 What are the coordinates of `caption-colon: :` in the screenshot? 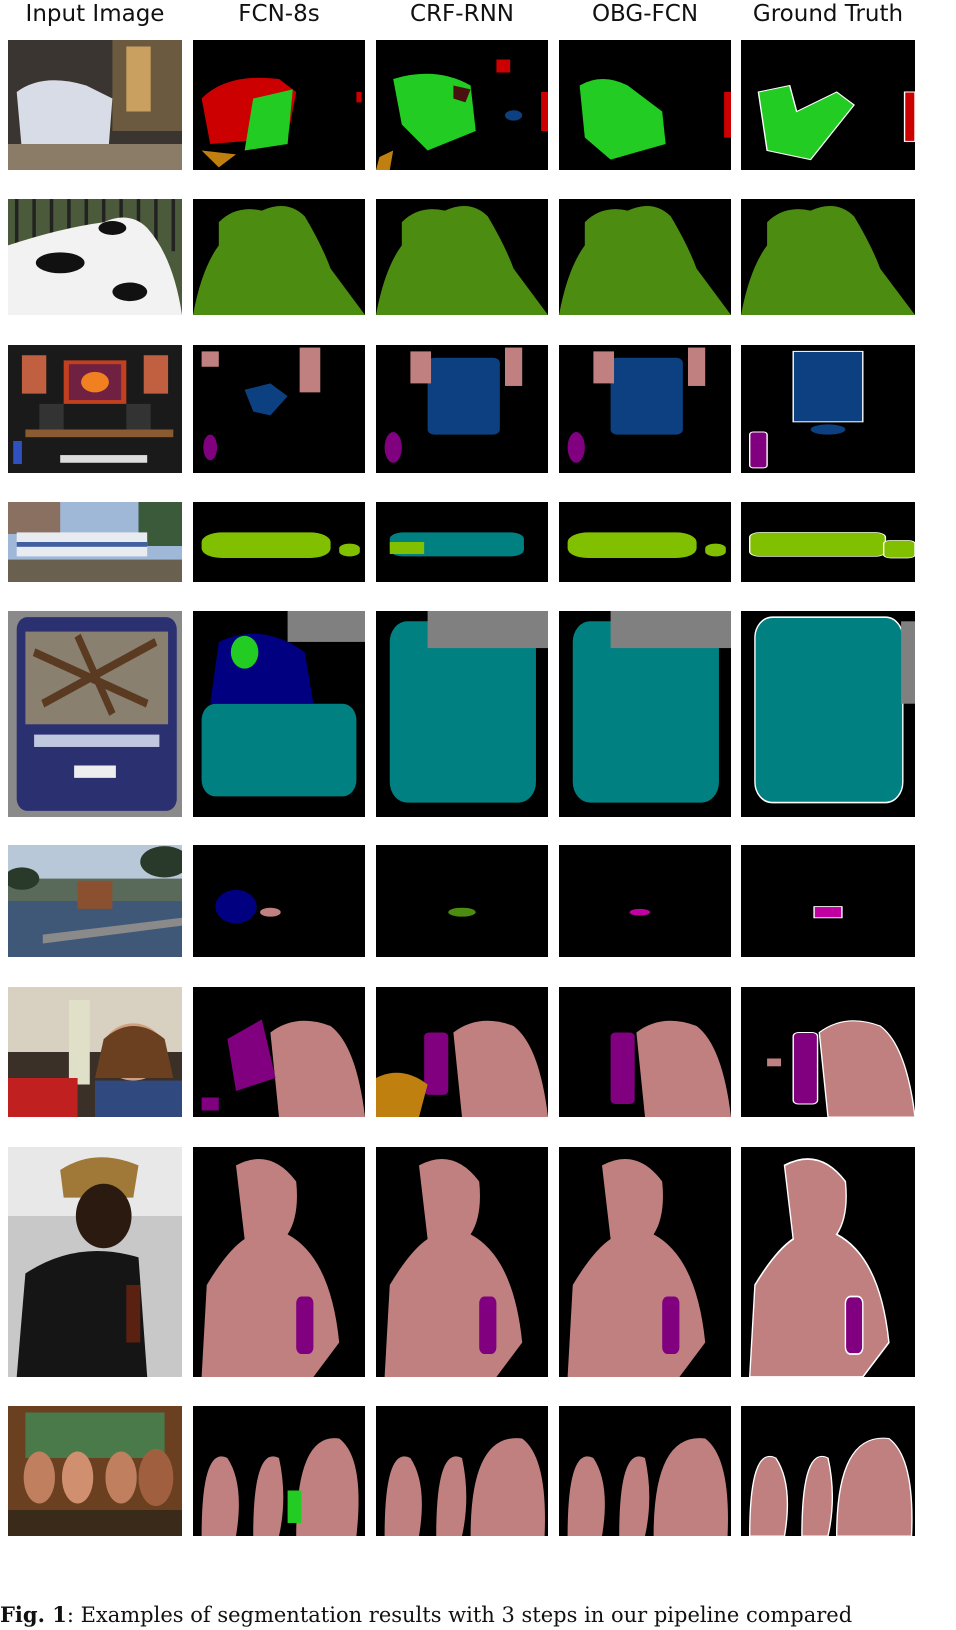 It's located at (73, 1615).